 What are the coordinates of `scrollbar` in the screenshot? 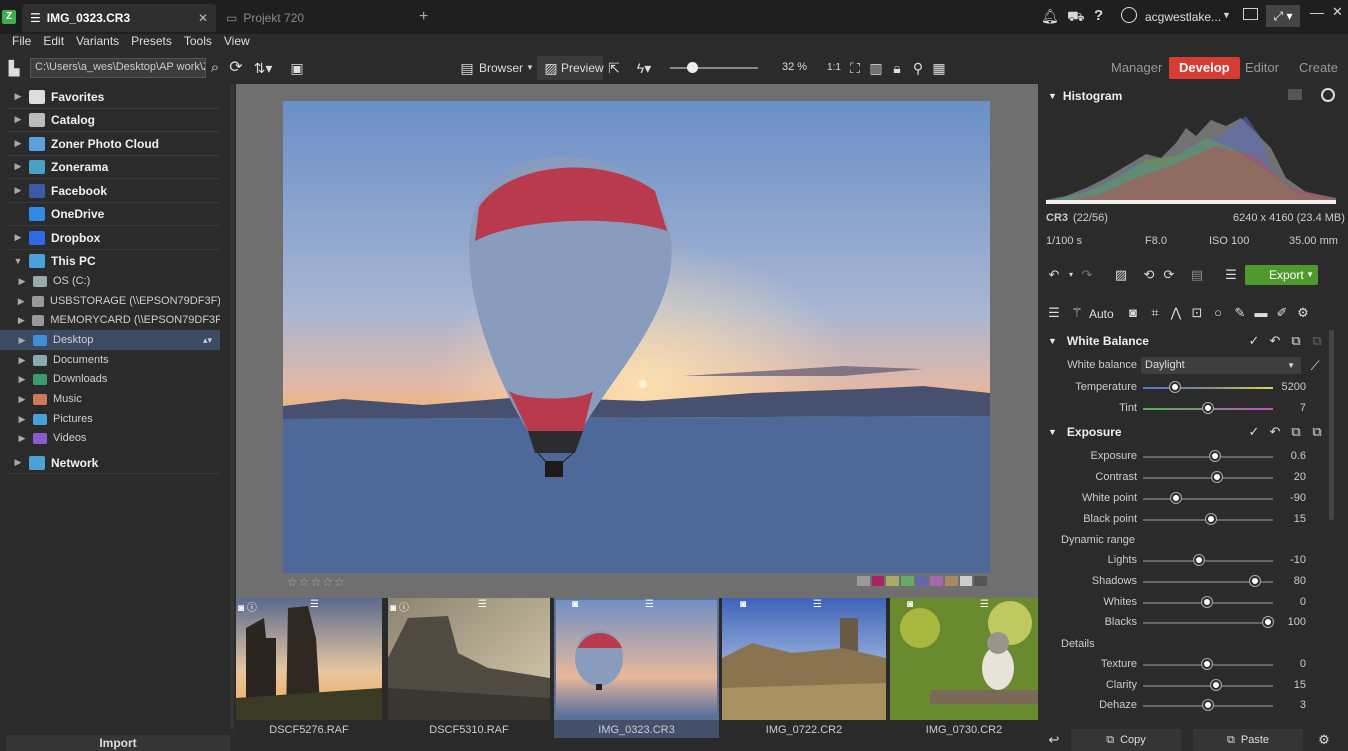 It's located at (232, 406).